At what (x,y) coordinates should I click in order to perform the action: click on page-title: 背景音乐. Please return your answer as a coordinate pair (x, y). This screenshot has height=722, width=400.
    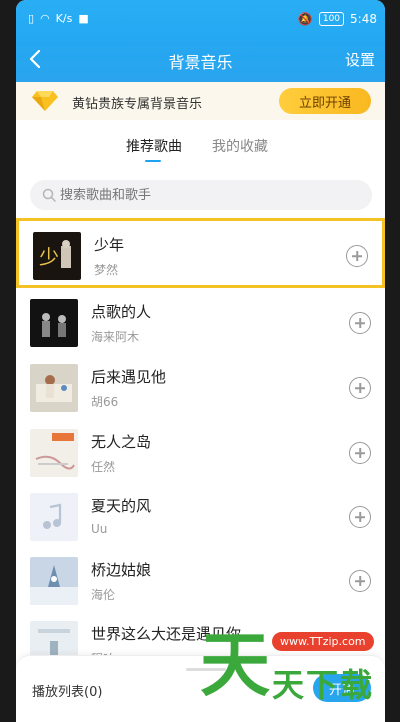
    Looking at the image, I should click on (200, 62).